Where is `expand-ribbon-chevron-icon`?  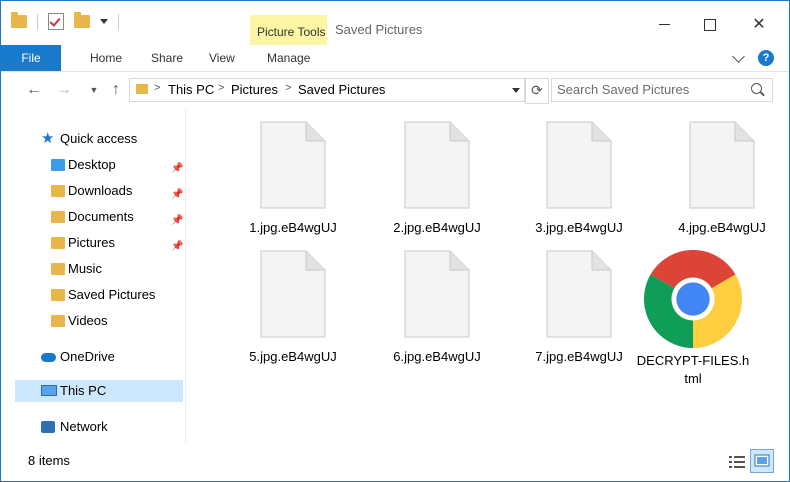
expand-ribbon-chevron-icon is located at coordinates (738, 56).